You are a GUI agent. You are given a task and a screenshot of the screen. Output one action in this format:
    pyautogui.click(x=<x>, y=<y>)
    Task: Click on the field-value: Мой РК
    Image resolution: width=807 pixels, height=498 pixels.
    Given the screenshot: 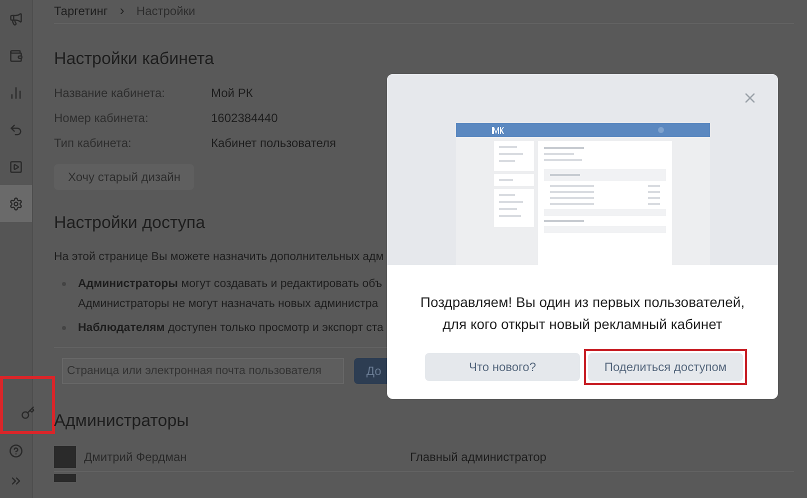 What is the action you would take?
    pyautogui.click(x=232, y=93)
    